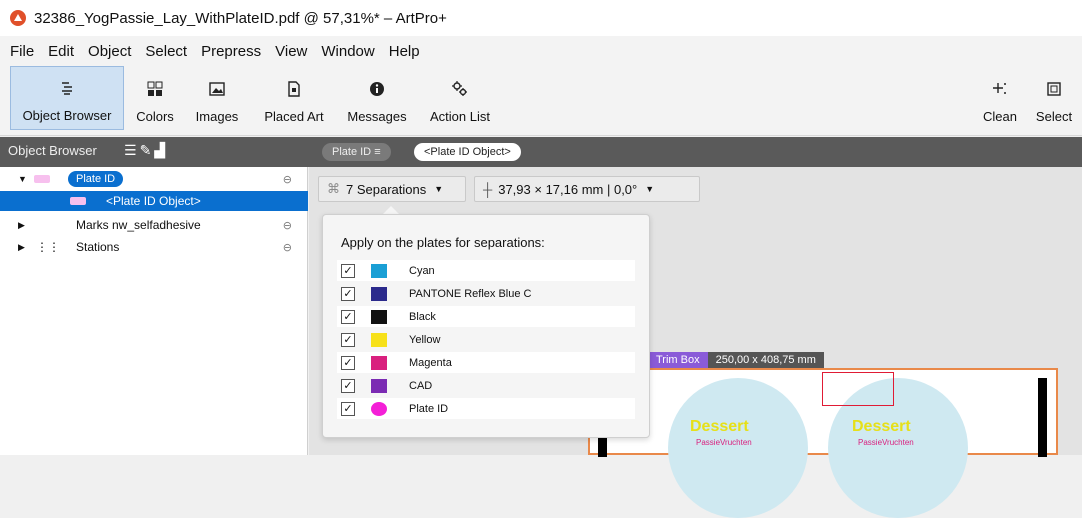 The height and width of the screenshot is (518, 1082). Describe the element at coordinates (1000, 116) in the screenshot. I see `clean-label: Clean` at that location.